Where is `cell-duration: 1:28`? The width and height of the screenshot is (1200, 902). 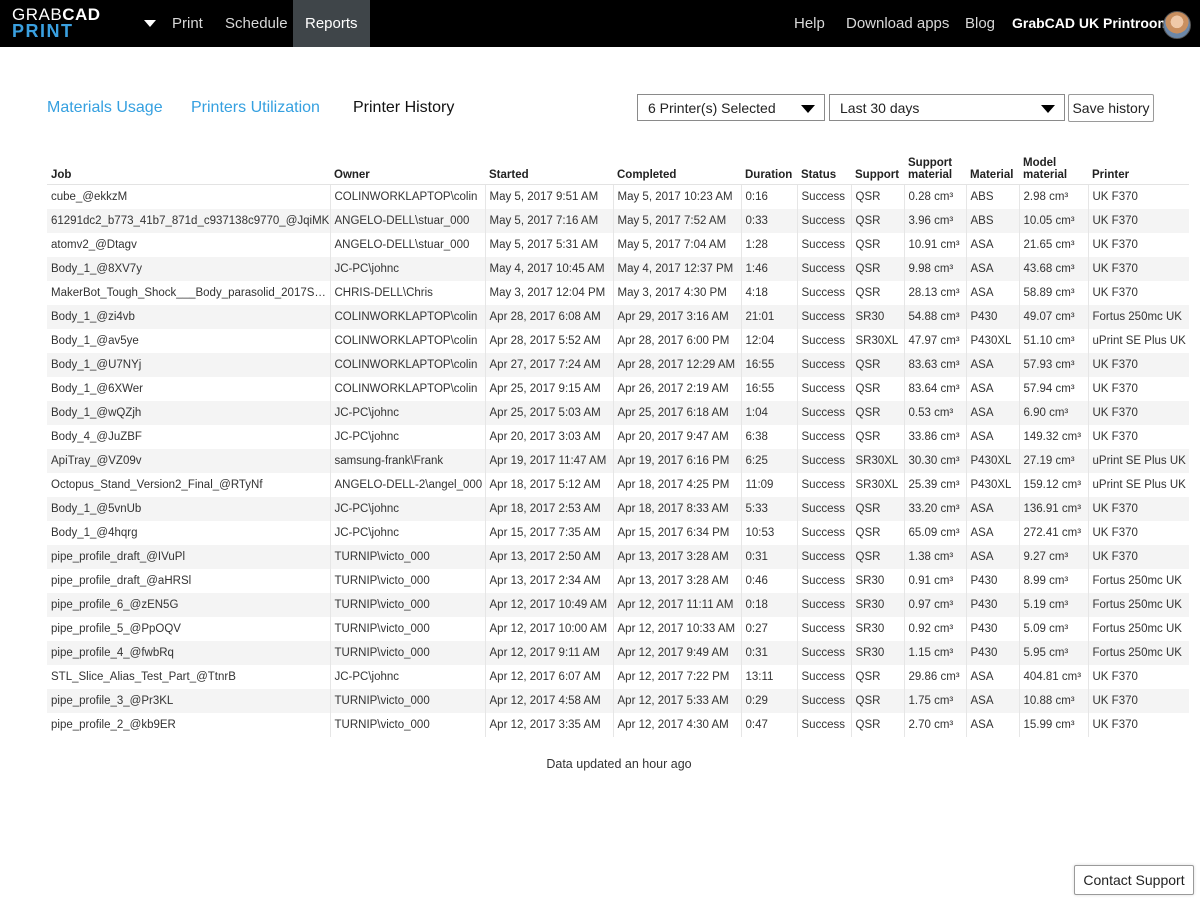
cell-duration: 1:28 is located at coordinates (769, 245).